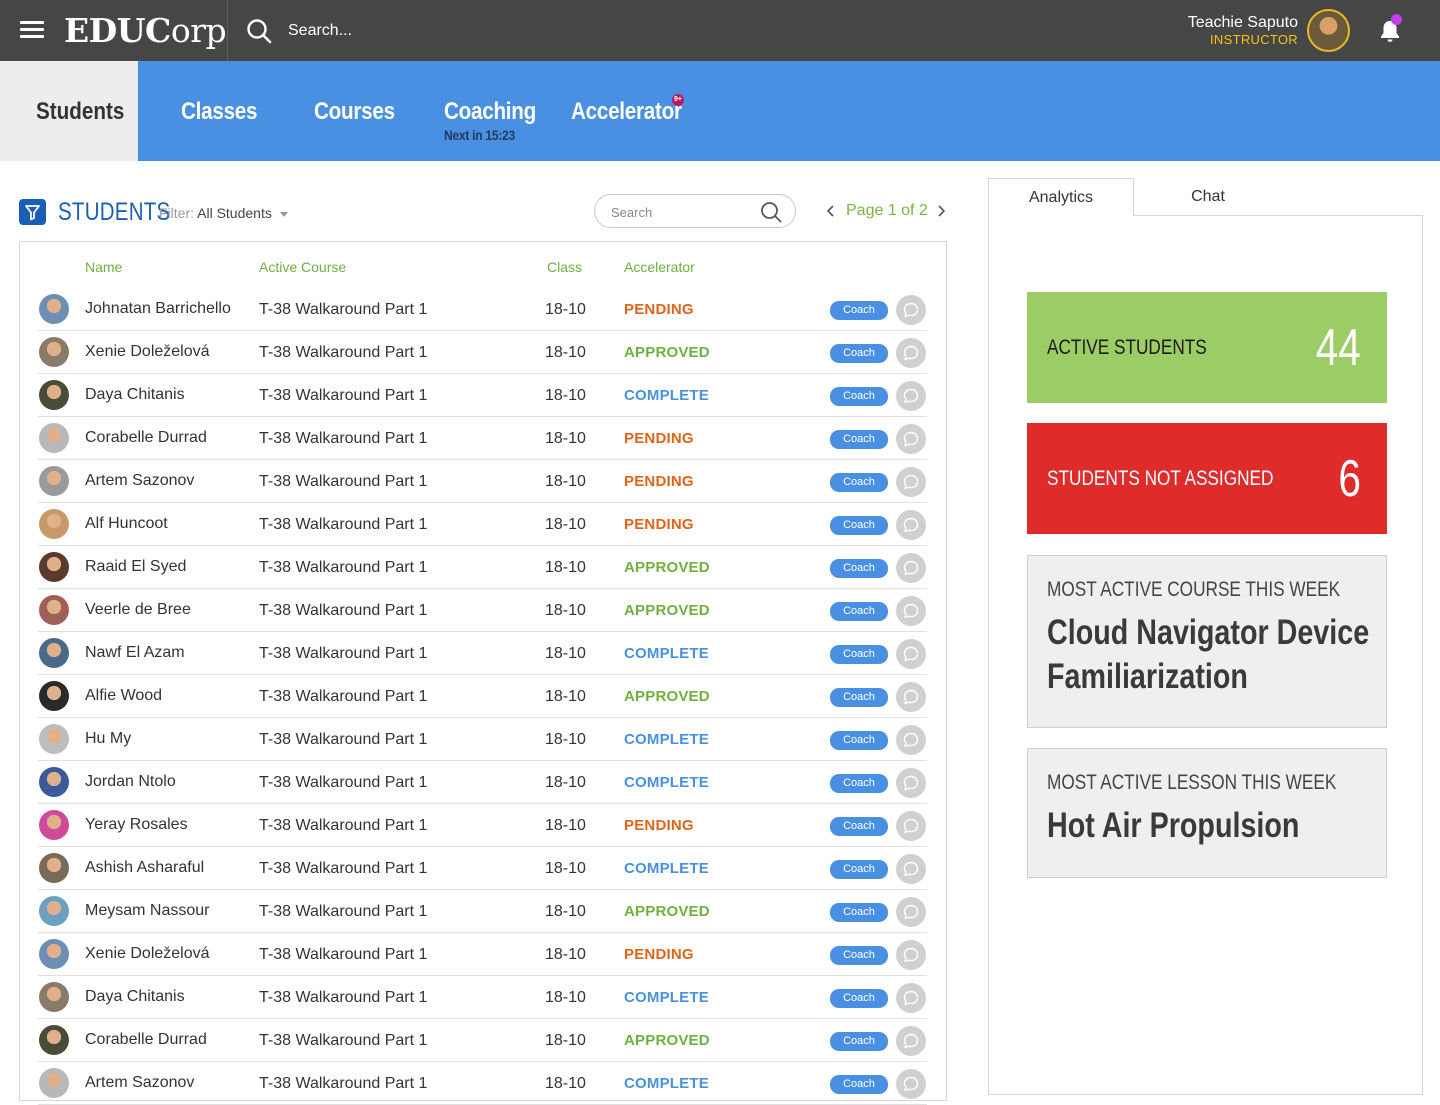 The image size is (1440, 1105). Describe the element at coordinates (1061, 197) in the screenshot. I see `tab-analytics: Analytics` at that location.